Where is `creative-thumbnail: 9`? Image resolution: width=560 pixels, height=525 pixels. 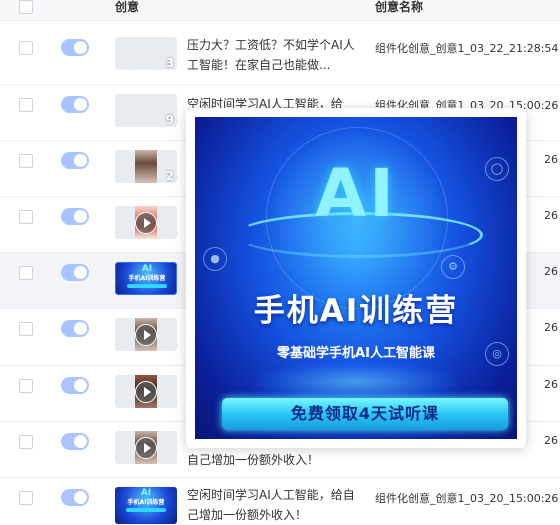 creative-thumbnail: 9 is located at coordinates (146, 110).